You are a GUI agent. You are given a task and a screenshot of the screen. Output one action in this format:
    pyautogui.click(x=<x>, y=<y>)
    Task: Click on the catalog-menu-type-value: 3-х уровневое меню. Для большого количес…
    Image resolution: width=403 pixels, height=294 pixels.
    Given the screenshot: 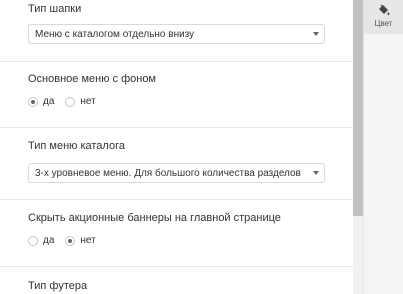 What is the action you would take?
    pyautogui.click(x=168, y=173)
    